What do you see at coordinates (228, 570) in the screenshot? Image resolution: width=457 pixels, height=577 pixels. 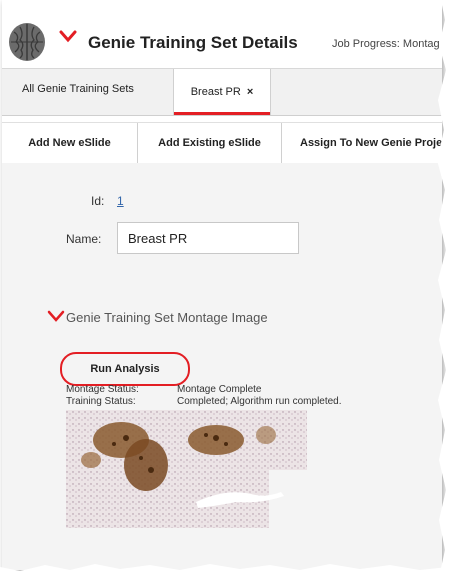 I see `torn-edge-bottom` at bounding box center [228, 570].